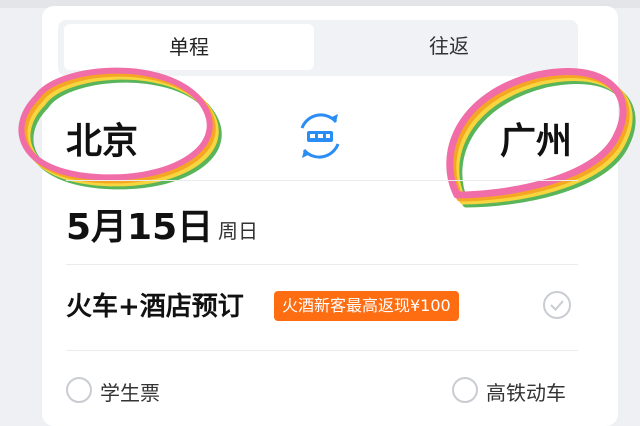 The image size is (640, 426). I want to click on swap-train-icon, so click(320, 136).